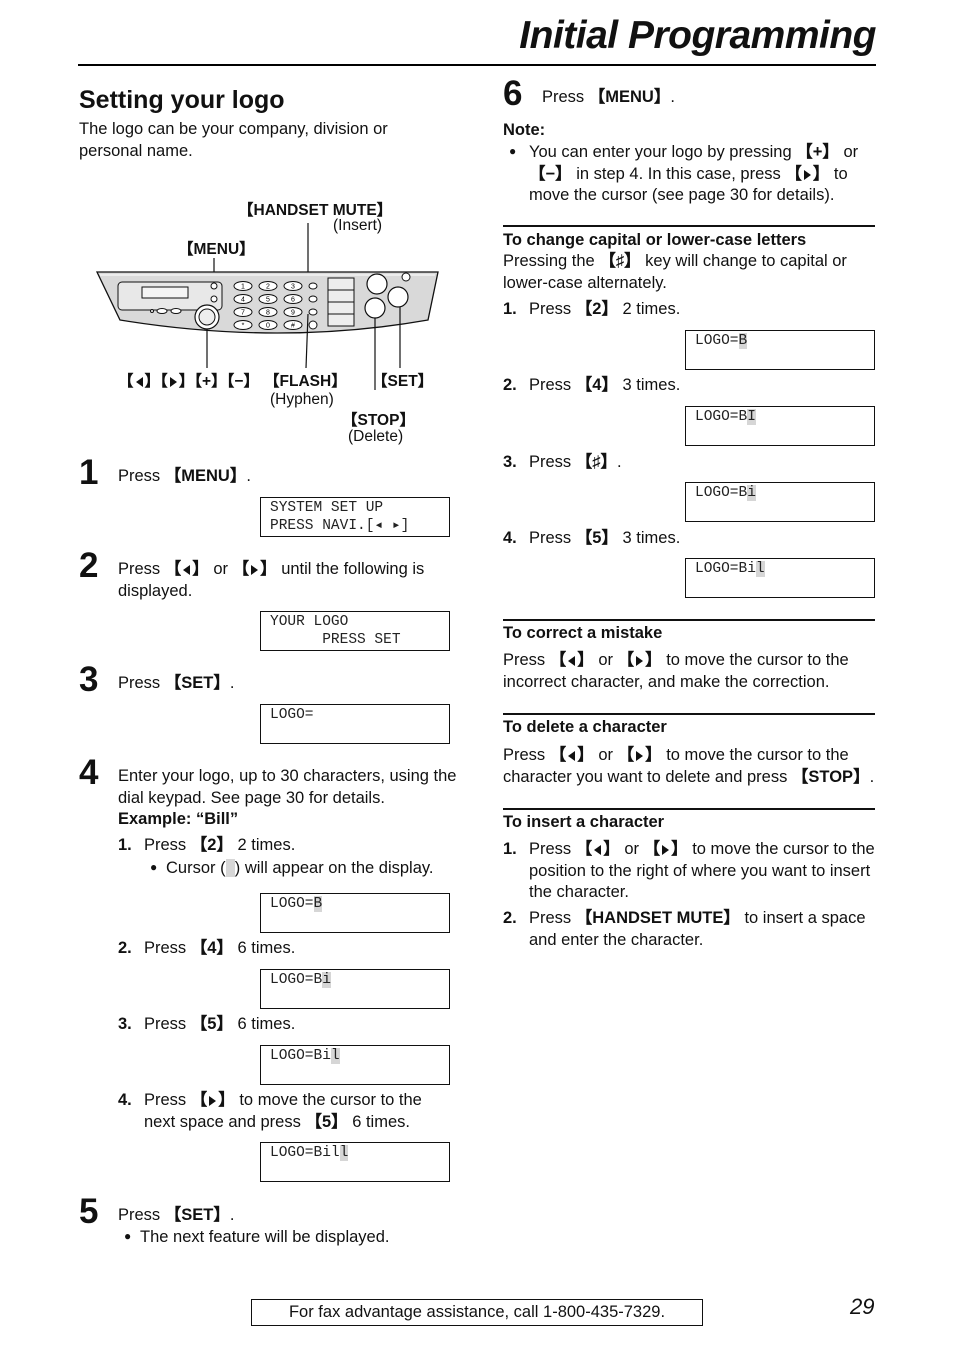 Image resolution: width=954 pixels, height=1348 pixels. What do you see at coordinates (243, 326) in the screenshot?
I see `keypad-key-label: *` at bounding box center [243, 326].